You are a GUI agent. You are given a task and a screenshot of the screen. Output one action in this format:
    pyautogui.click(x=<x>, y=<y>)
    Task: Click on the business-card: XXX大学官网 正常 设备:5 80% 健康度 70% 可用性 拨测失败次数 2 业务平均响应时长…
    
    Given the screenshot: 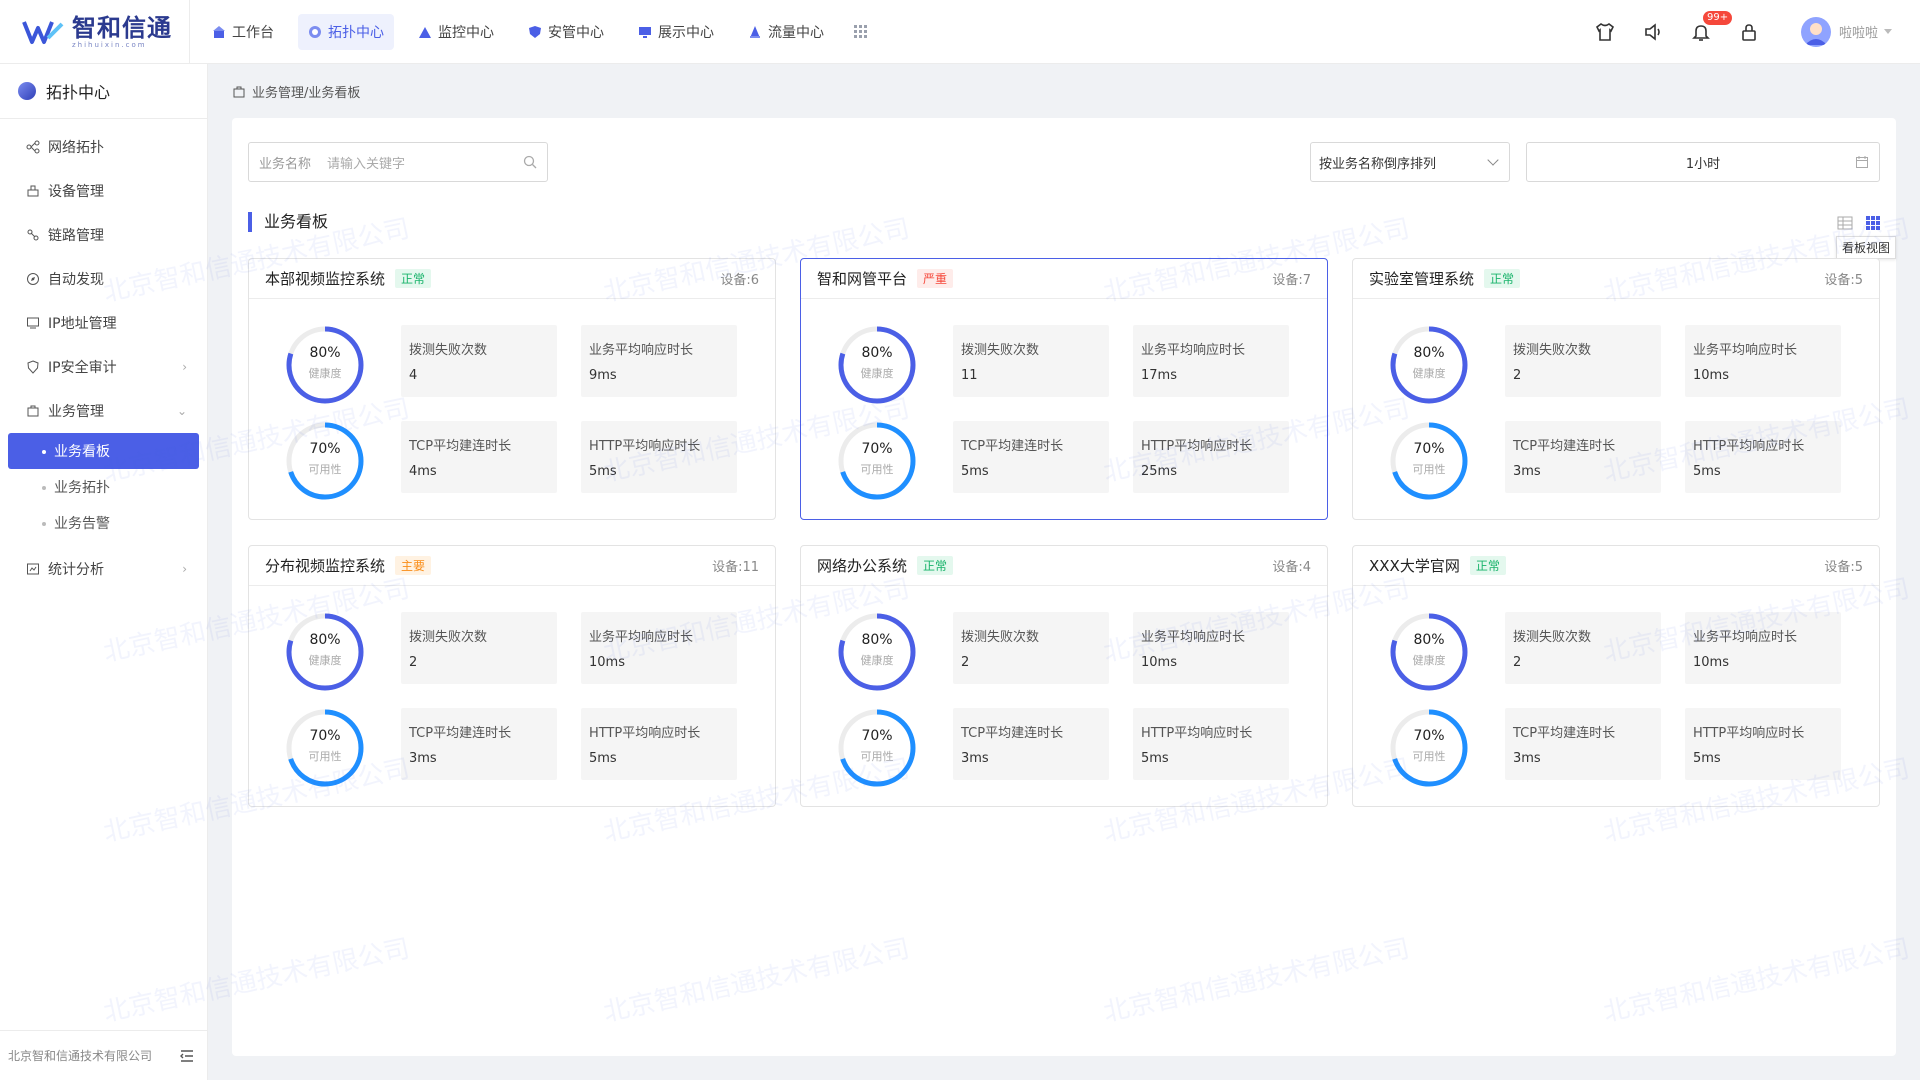 What is the action you would take?
    pyautogui.click(x=1616, y=676)
    